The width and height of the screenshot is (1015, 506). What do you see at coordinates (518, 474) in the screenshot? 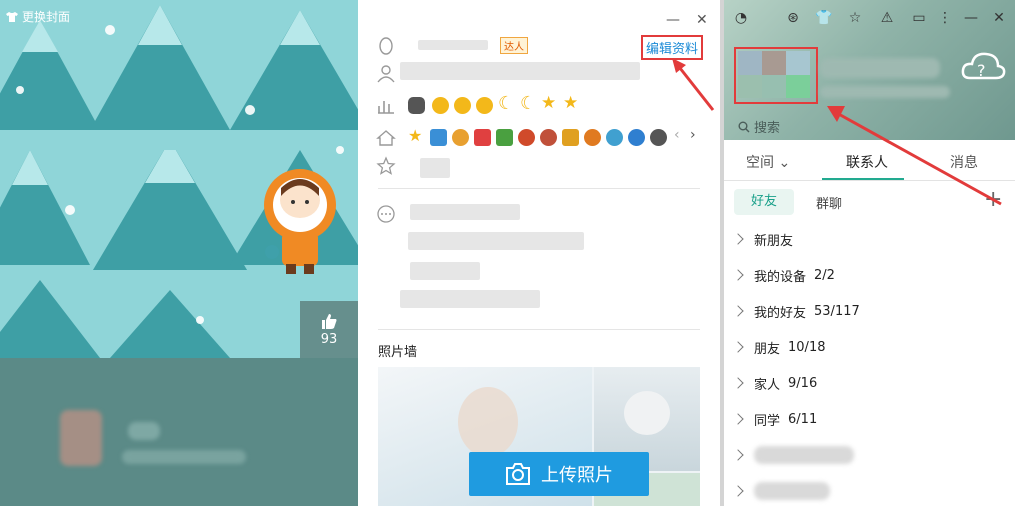
I see `camera-icon` at bounding box center [518, 474].